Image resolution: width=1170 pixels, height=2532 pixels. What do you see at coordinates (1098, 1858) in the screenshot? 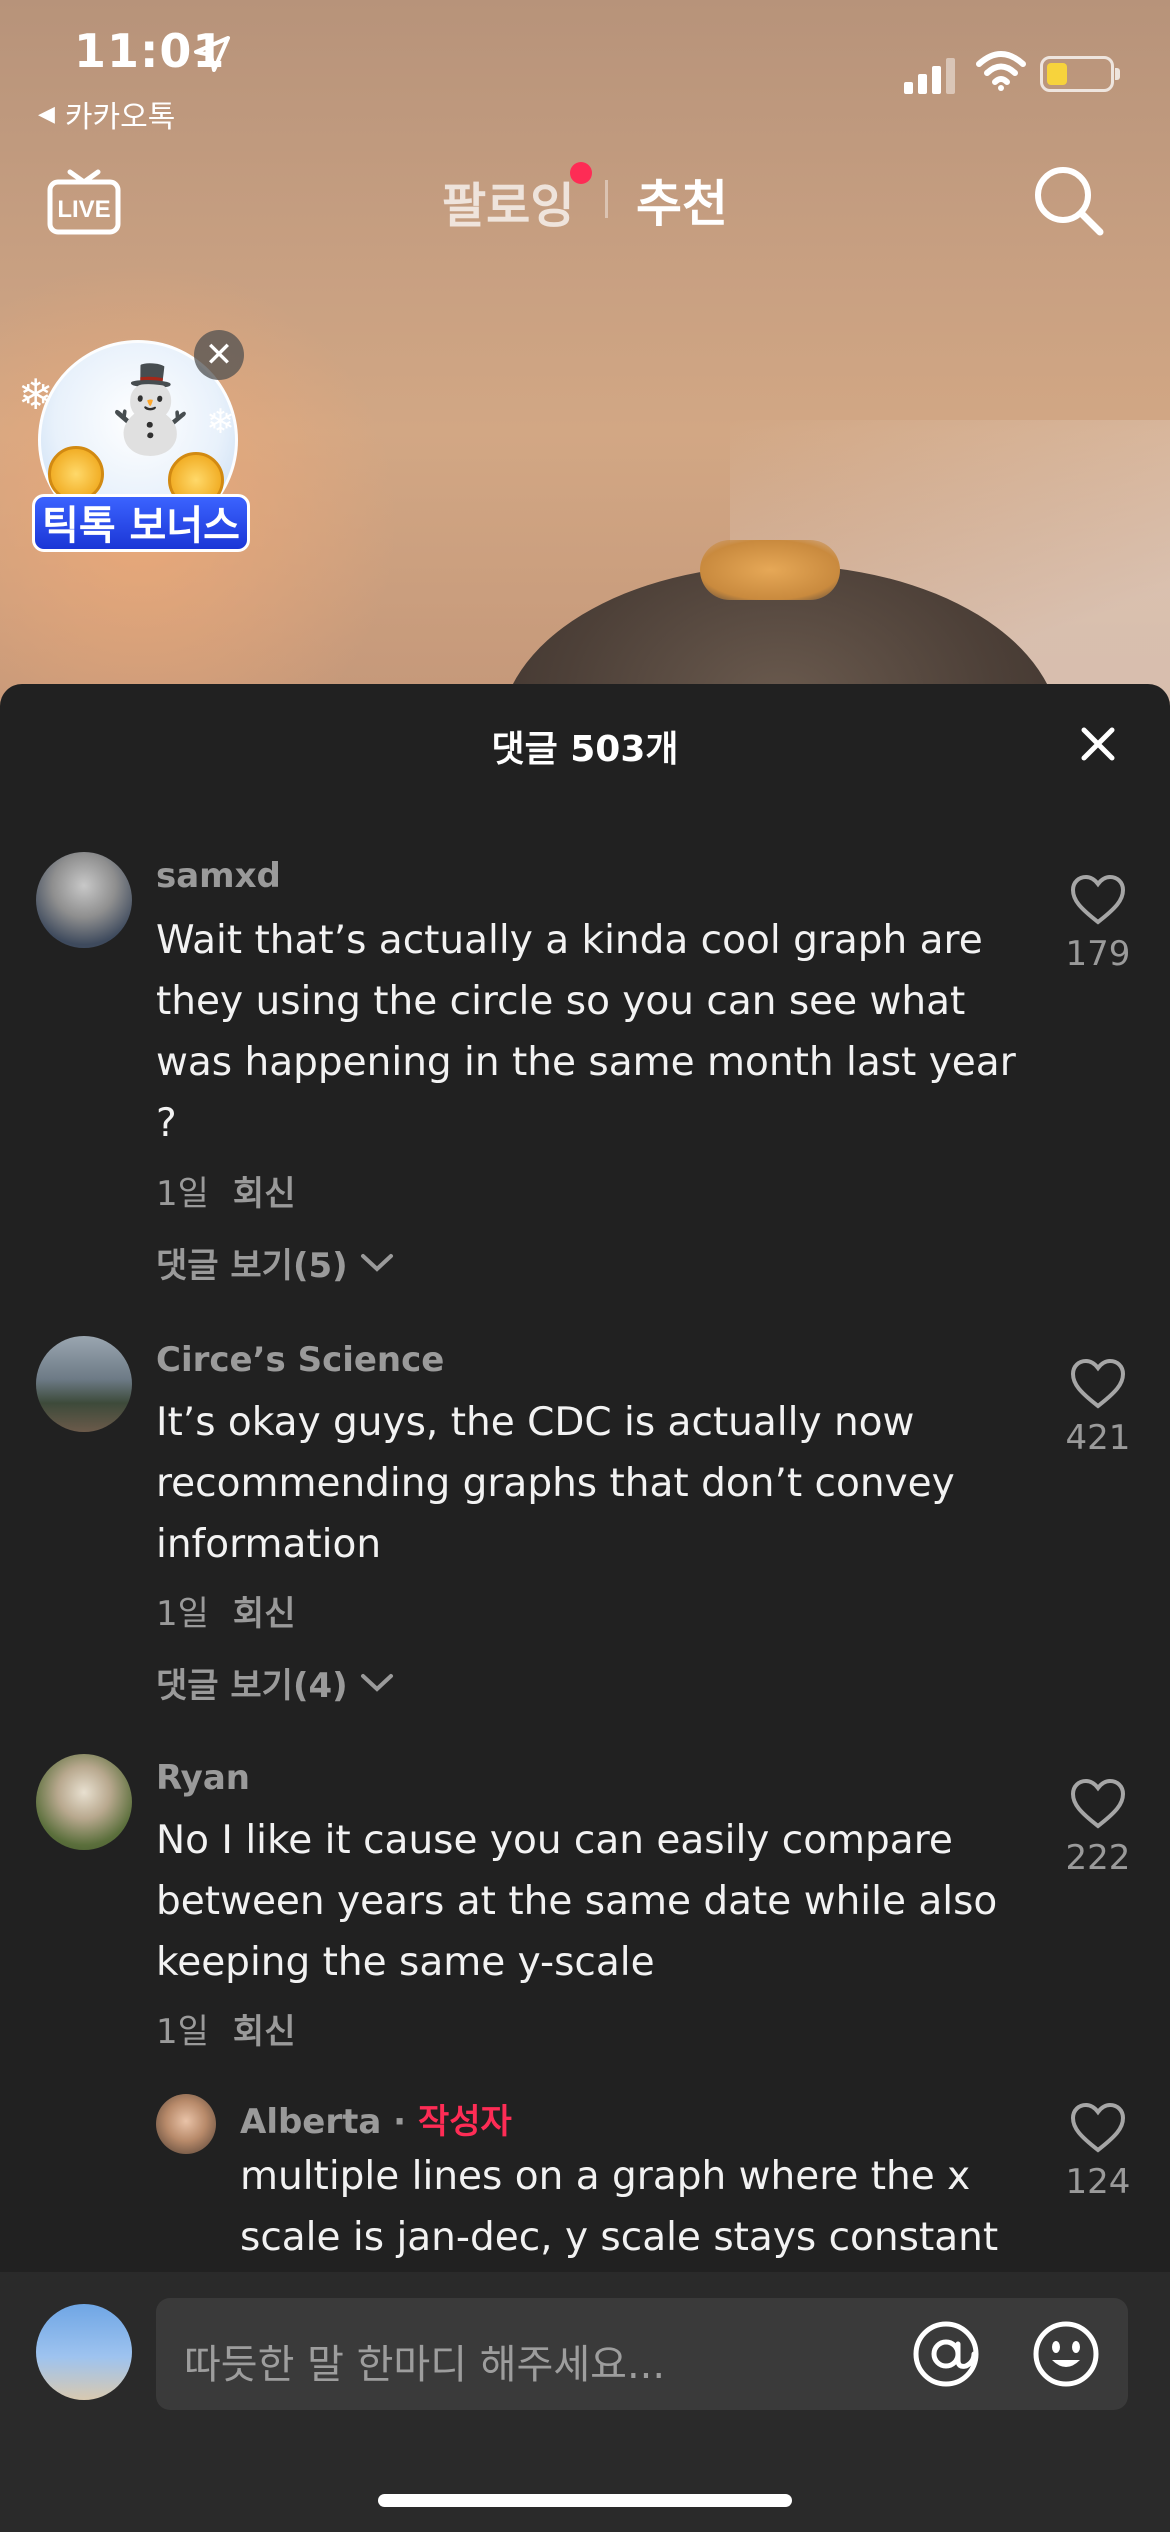
I see `like-count: 222` at bounding box center [1098, 1858].